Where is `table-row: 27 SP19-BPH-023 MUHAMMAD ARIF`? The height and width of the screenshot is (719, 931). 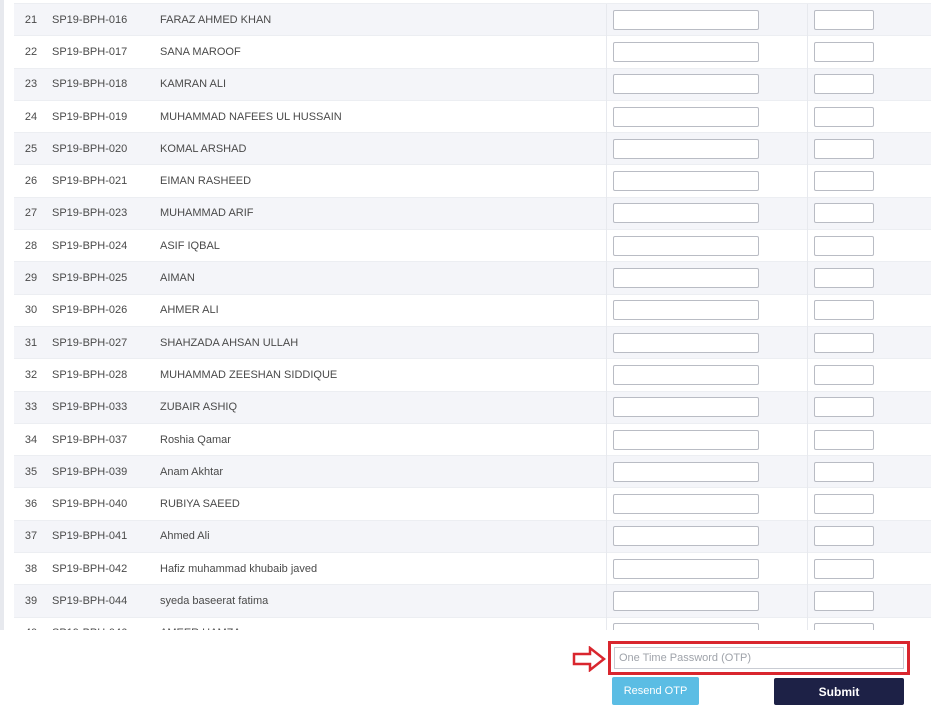
table-row: 27 SP19-BPH-023 MUHAMMAD ARIF is located at coordinates (472, 213).